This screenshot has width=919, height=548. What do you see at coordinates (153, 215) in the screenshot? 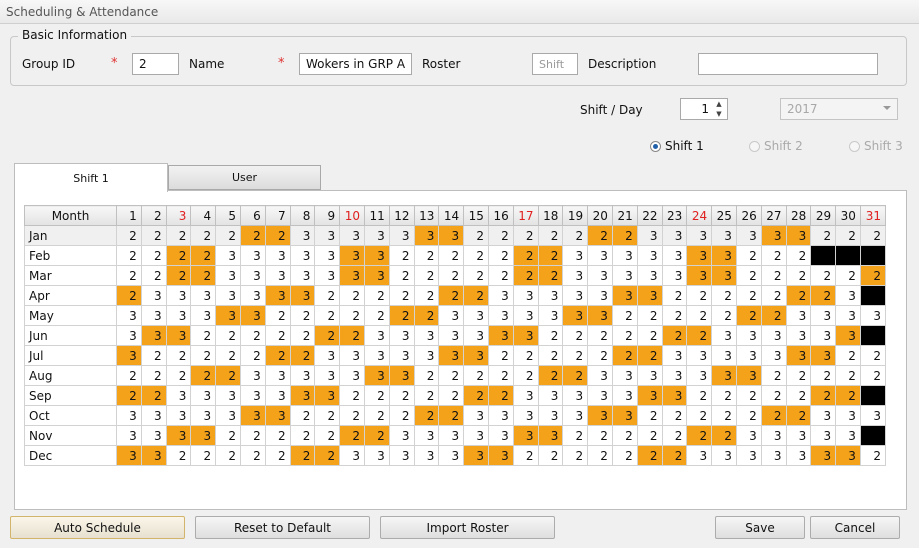
I see `day-column-header: 2` at bounding box center [153, 215].